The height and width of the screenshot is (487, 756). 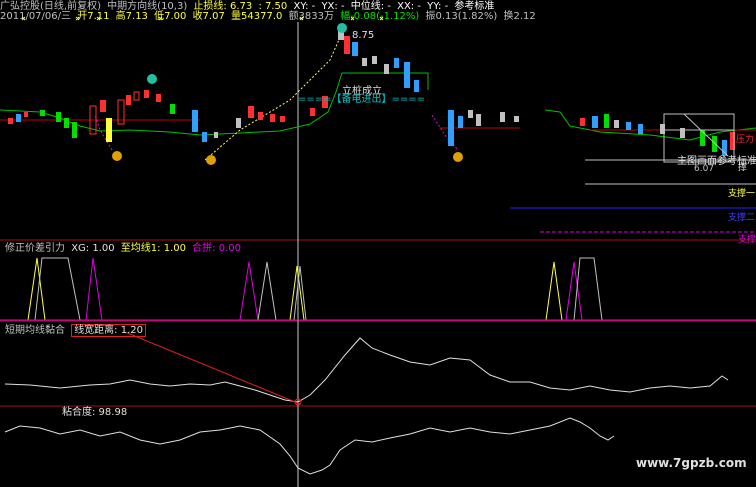 I want to click on panel3-line, so click(x=366, y=370).